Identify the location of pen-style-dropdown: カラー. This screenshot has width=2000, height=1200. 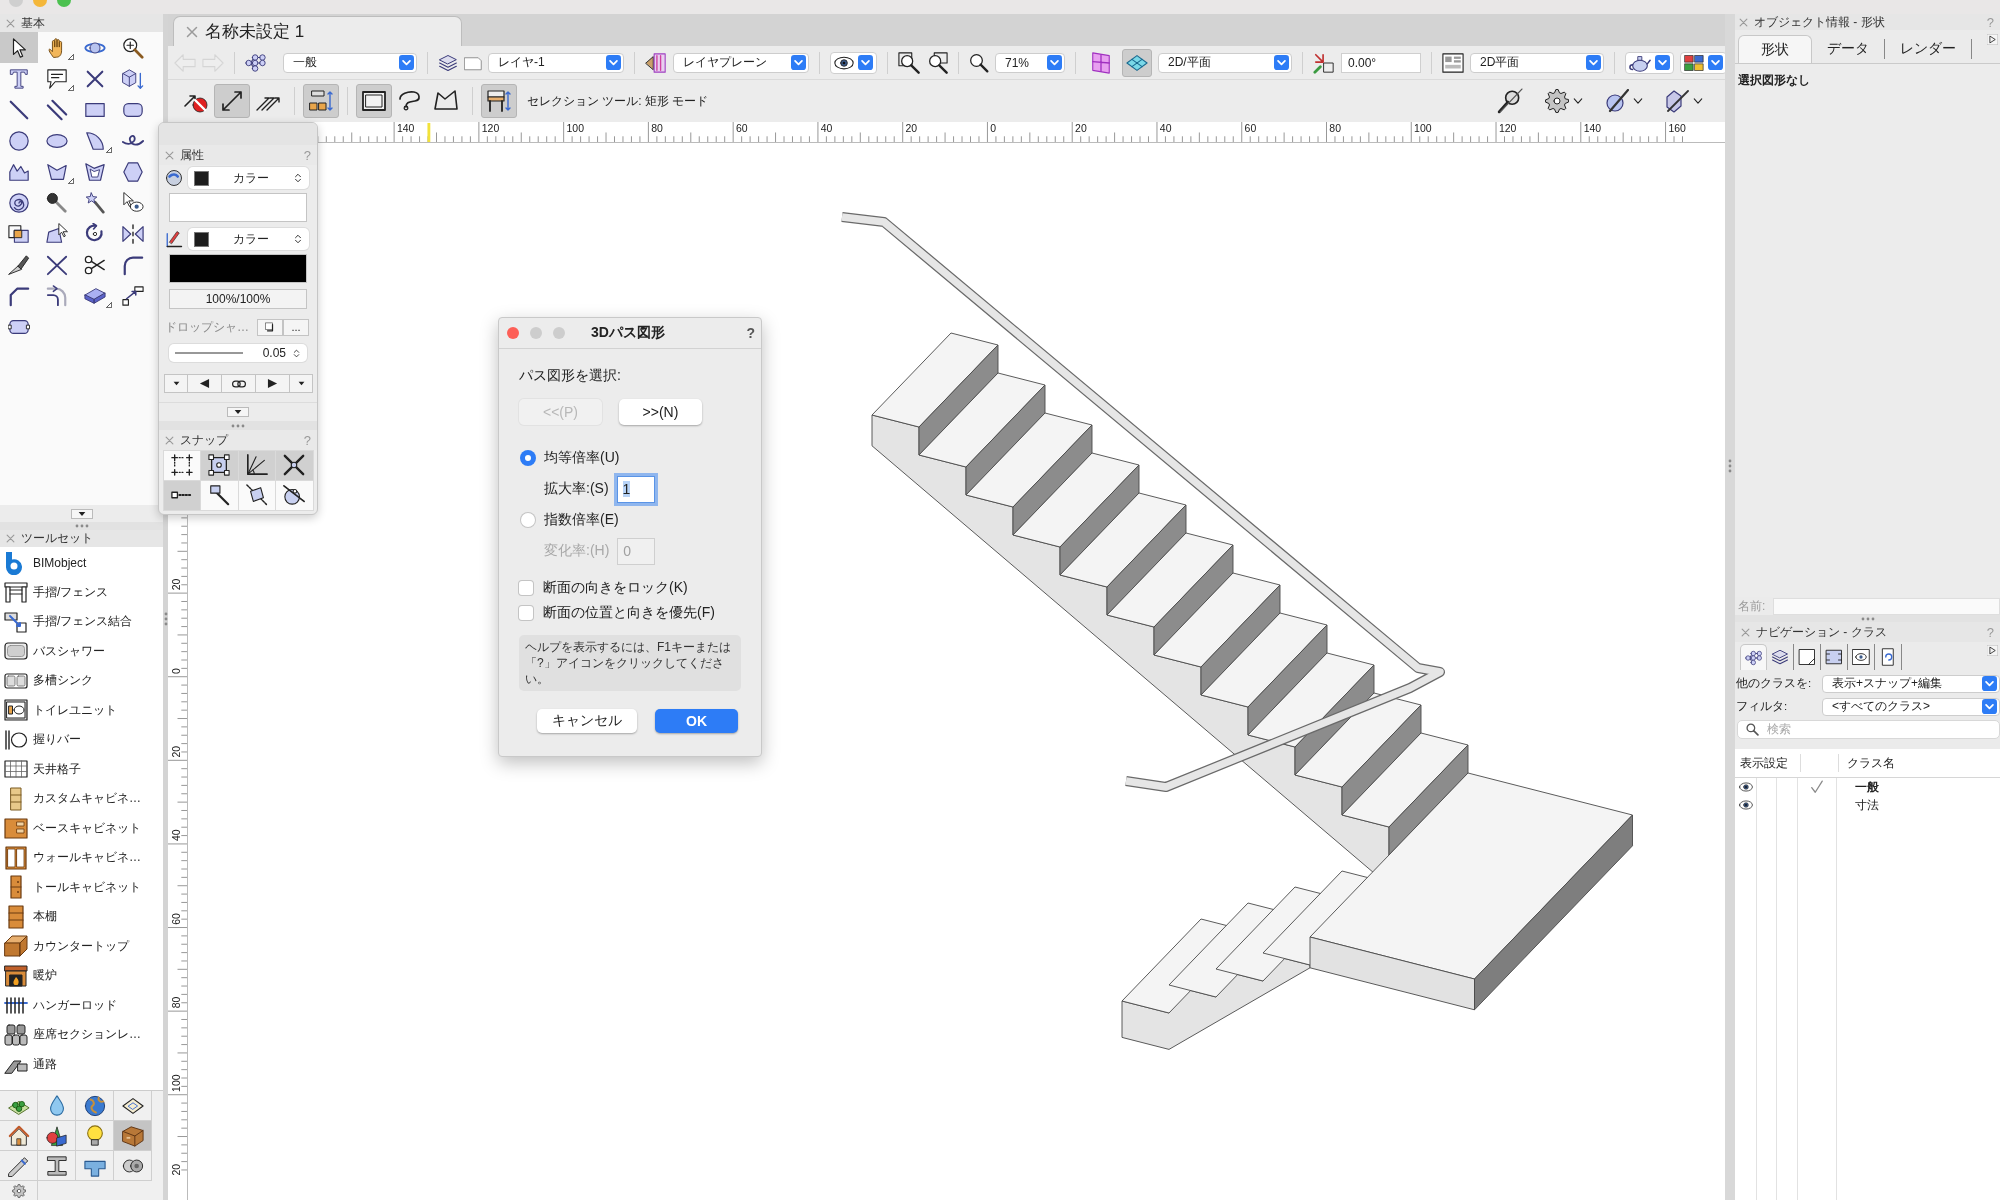
(248, 239).